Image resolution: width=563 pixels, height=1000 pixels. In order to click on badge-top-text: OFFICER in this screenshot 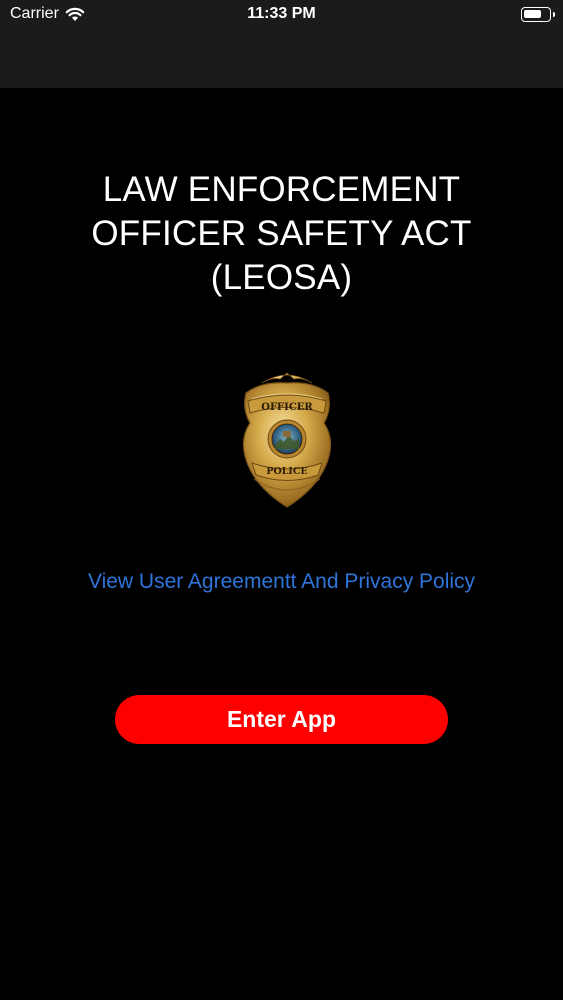, I will do `click(287, 407)`.